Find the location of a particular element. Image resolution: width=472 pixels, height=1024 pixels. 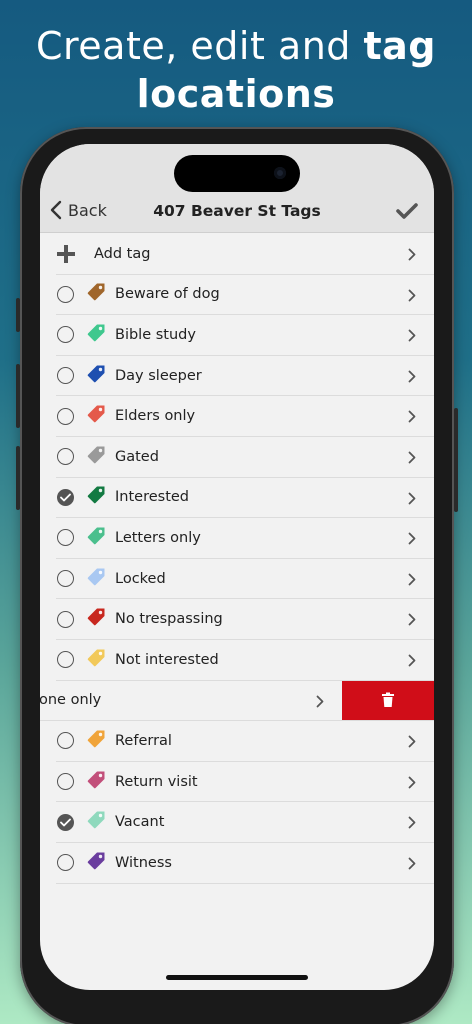

tag-label: Vacant is located at coordinates (140, 822).